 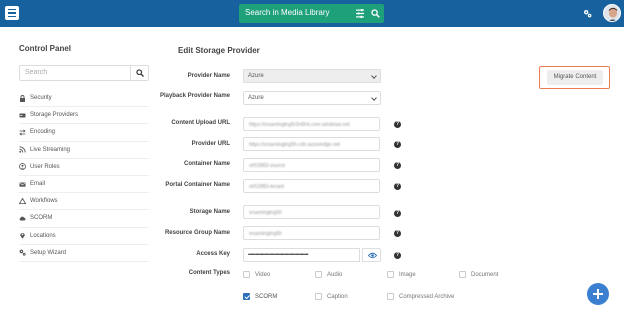 I want to click on content-type-image: Image, so click(x=401, y=274).